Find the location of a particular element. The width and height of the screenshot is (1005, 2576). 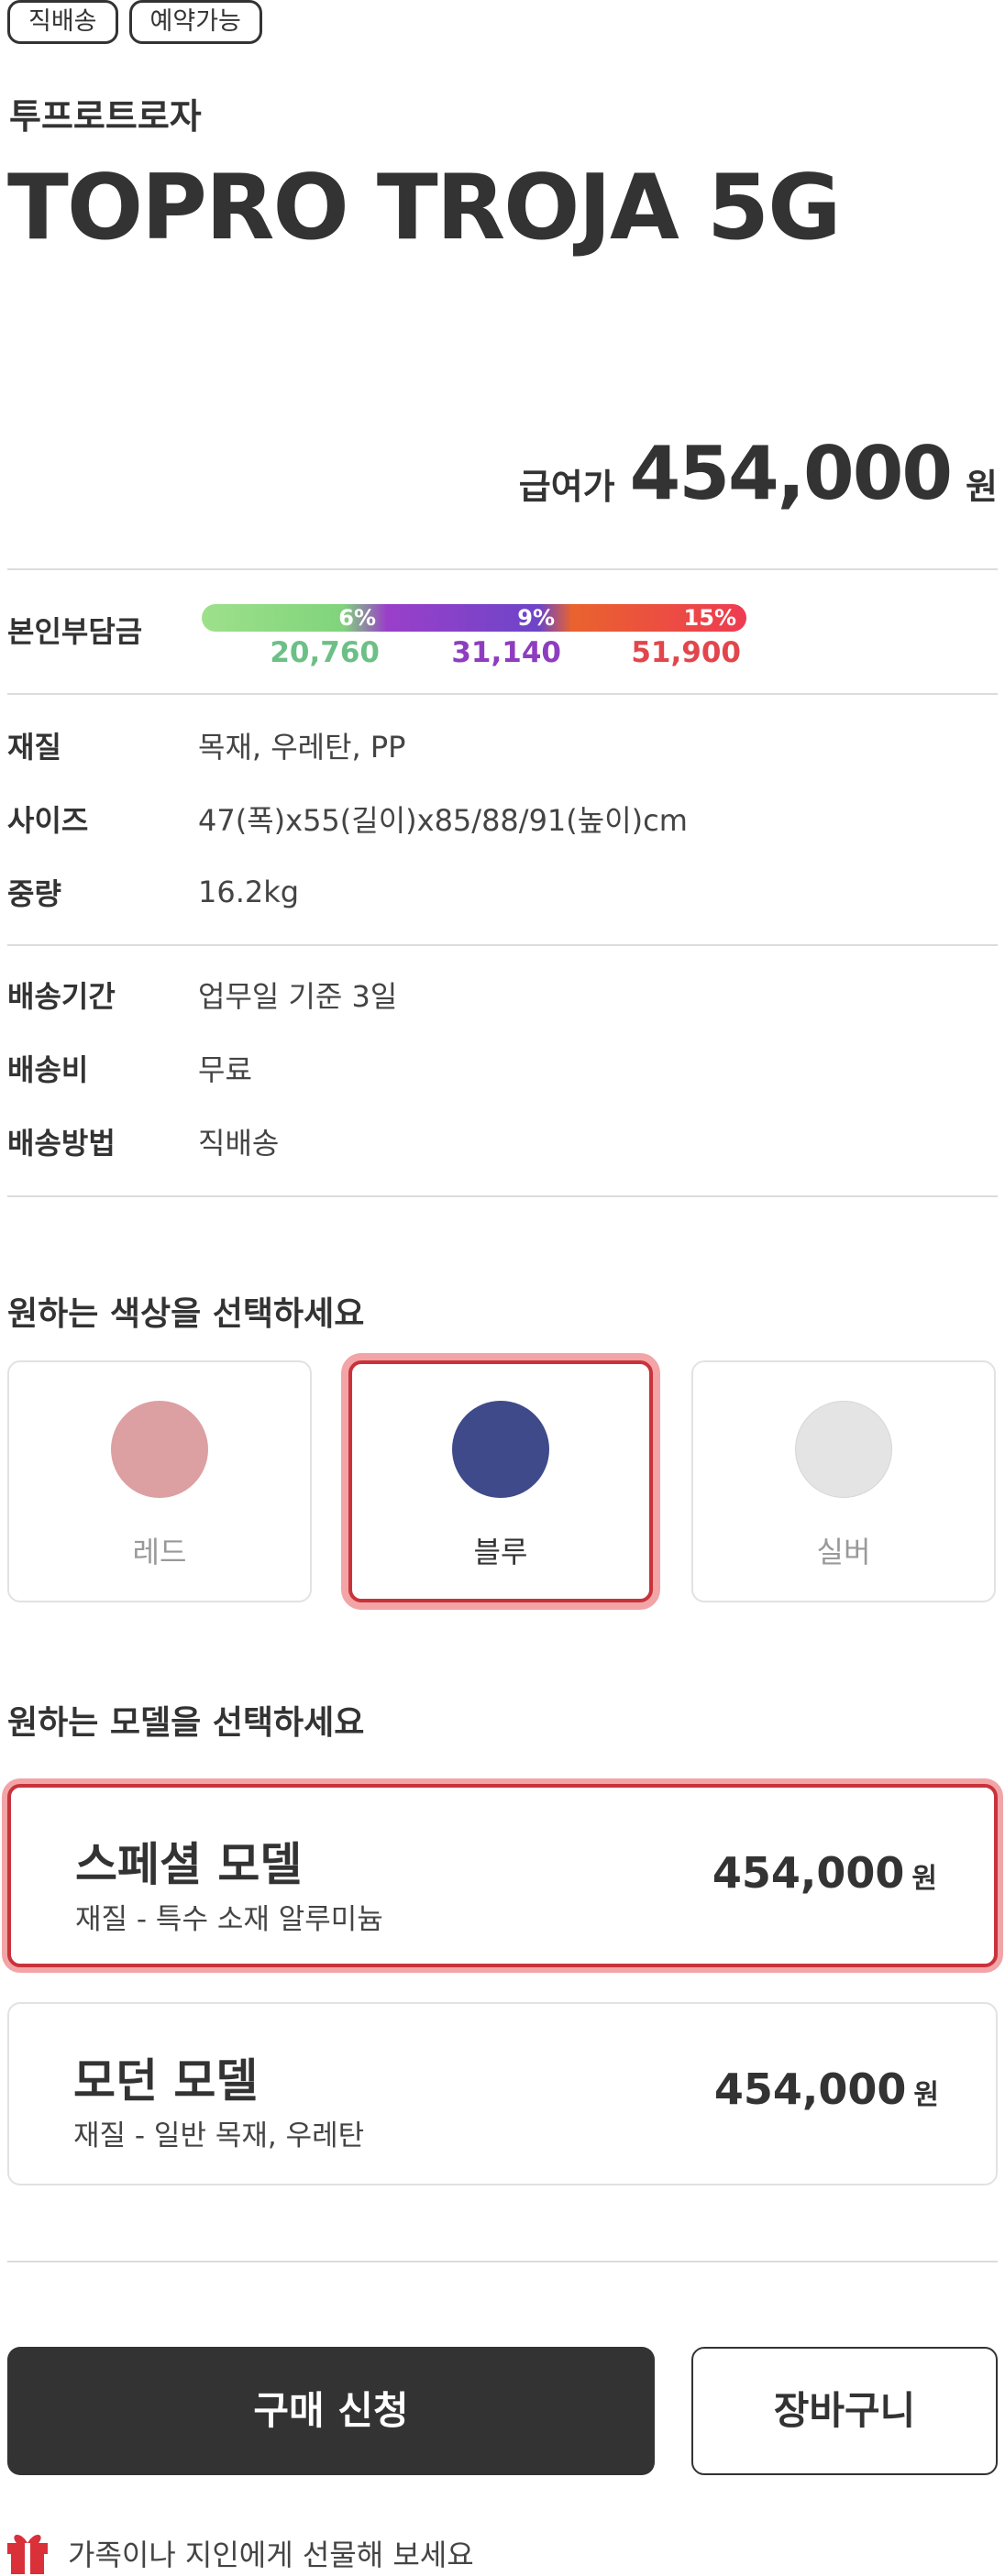

color-option-blue: 블루 is located at coordinates (500, 1481).